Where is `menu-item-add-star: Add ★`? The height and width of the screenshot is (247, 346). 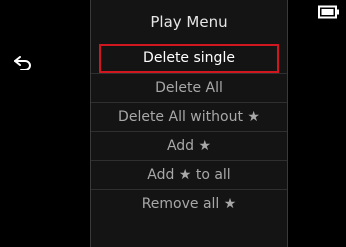
menu-item-add-star: Add ★ is located at coordinates (189, 145).